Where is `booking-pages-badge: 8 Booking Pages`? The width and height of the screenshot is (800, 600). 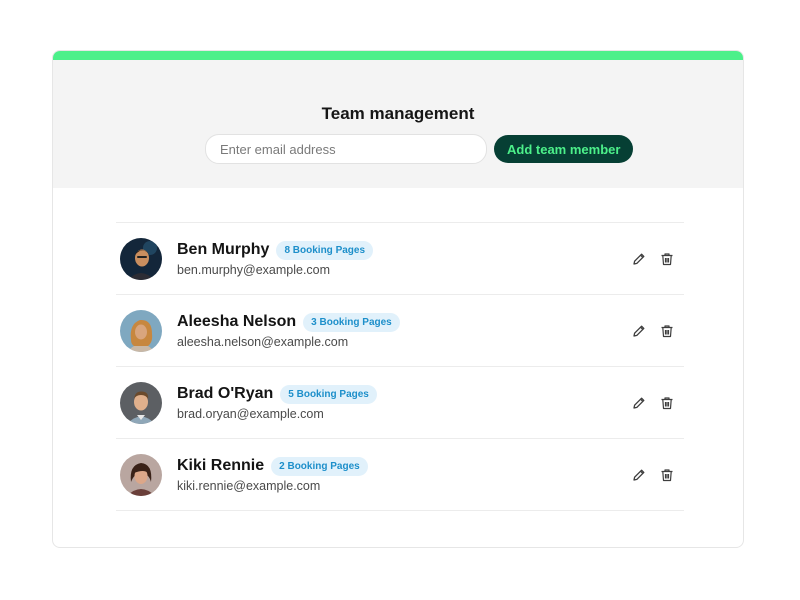 booking-pages-badge: 8 Booking Pages is located at coordinates (325, 250).